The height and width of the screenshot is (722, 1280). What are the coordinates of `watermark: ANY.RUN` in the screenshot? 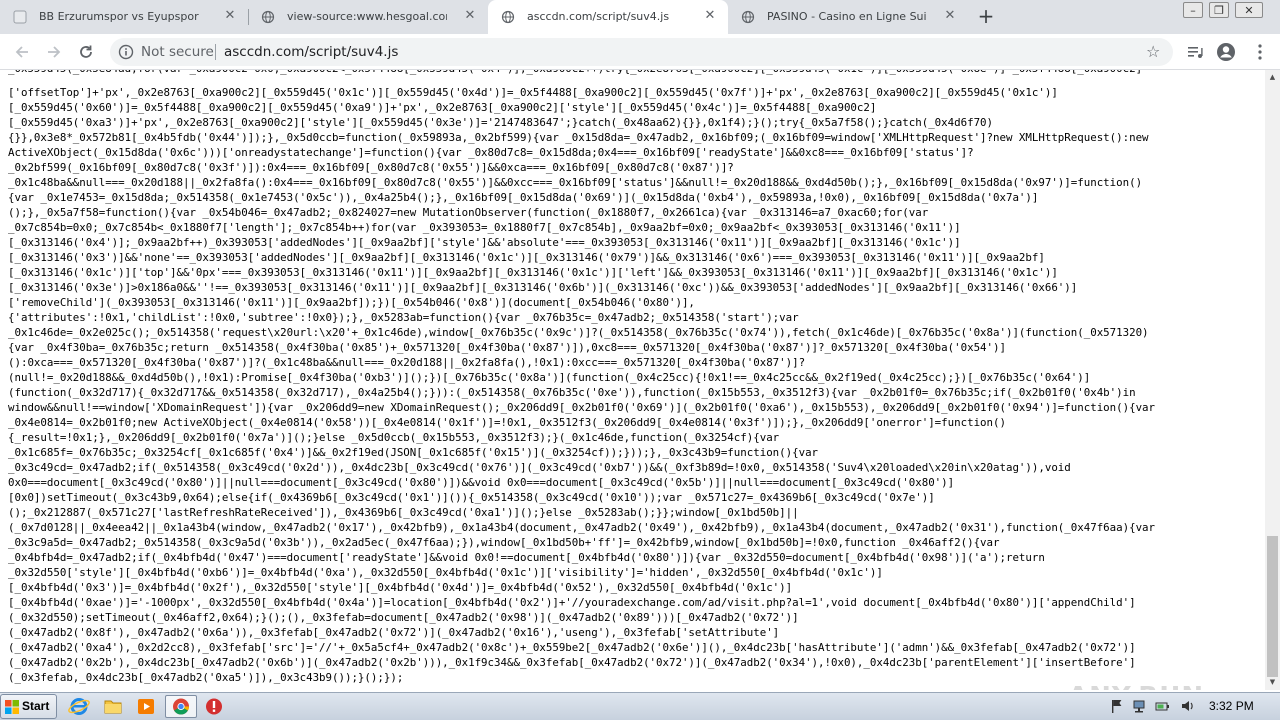 It's located at (1136, 686).